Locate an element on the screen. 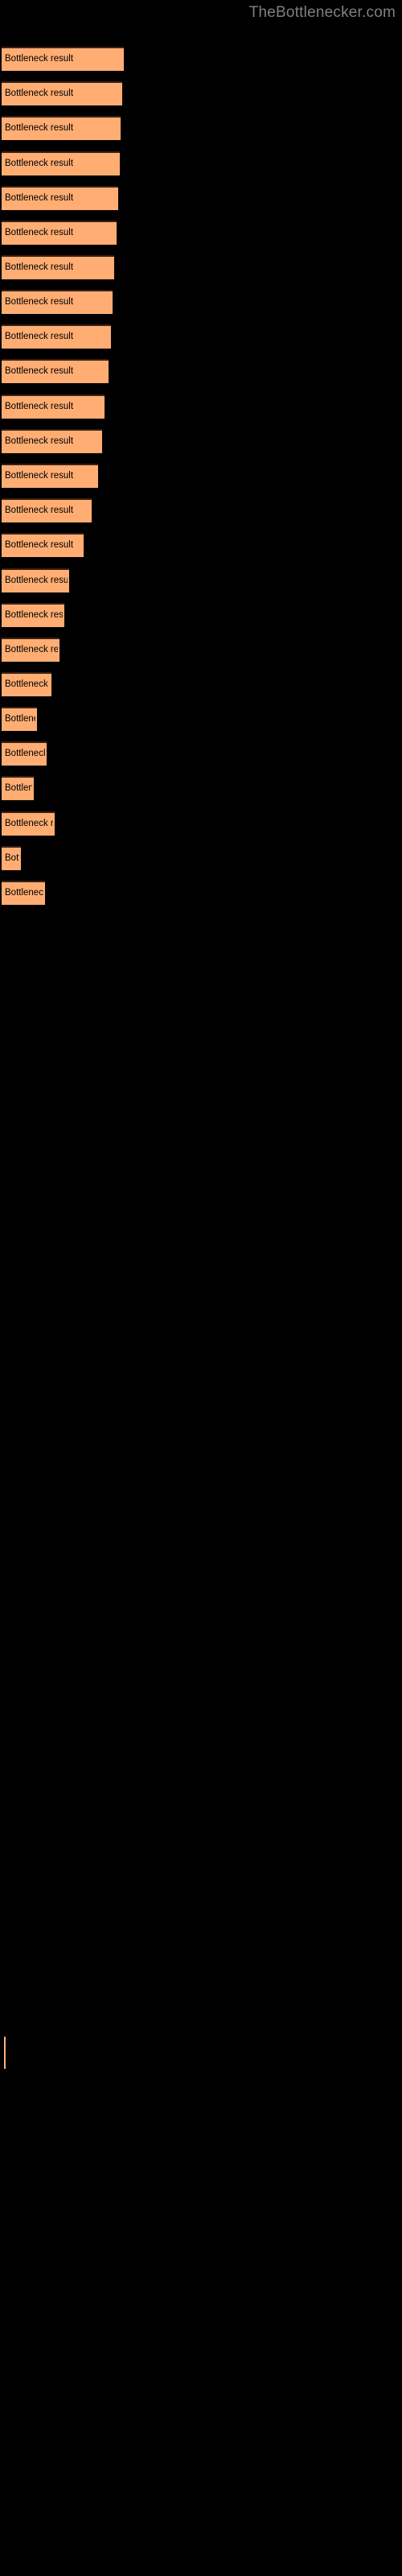 This screenshot has width=402, height=2576. axis-tick-marker is located at coordinates (5, 2053).